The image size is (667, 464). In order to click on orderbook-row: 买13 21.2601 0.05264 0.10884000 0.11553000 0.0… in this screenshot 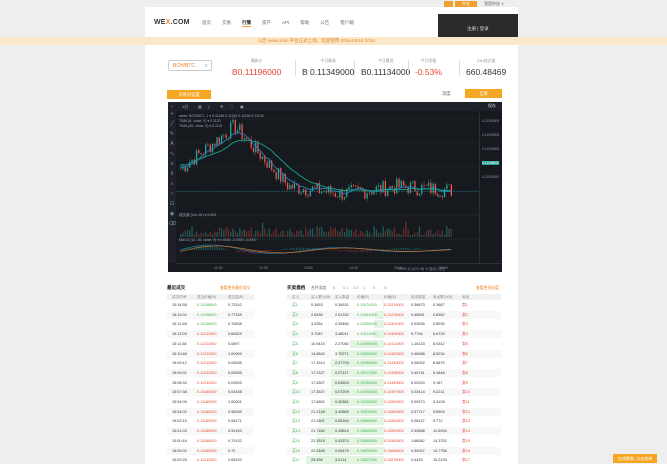, I will do `click(394, 421)`.